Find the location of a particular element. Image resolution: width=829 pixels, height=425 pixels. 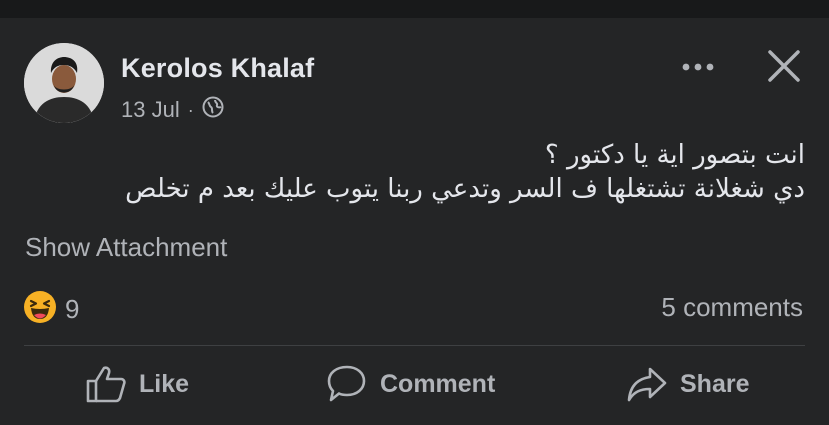

comments-count-link: 5 comments is located at coordinates (732, 307).